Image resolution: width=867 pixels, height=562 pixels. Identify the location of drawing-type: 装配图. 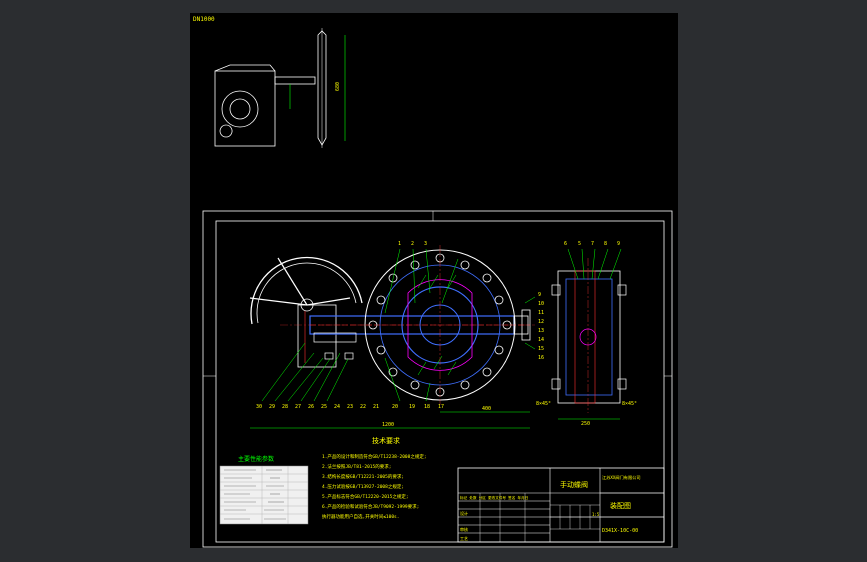
(620, 505).